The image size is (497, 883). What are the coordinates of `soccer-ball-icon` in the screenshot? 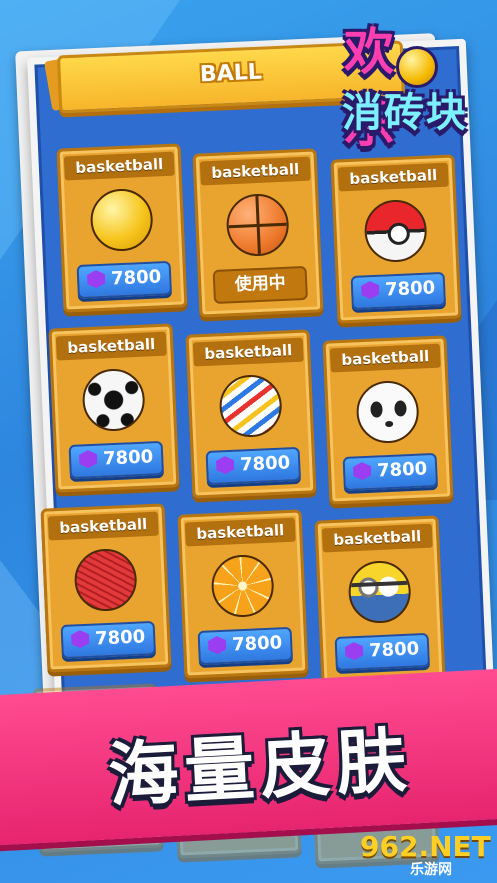 It's located at (113, 400).